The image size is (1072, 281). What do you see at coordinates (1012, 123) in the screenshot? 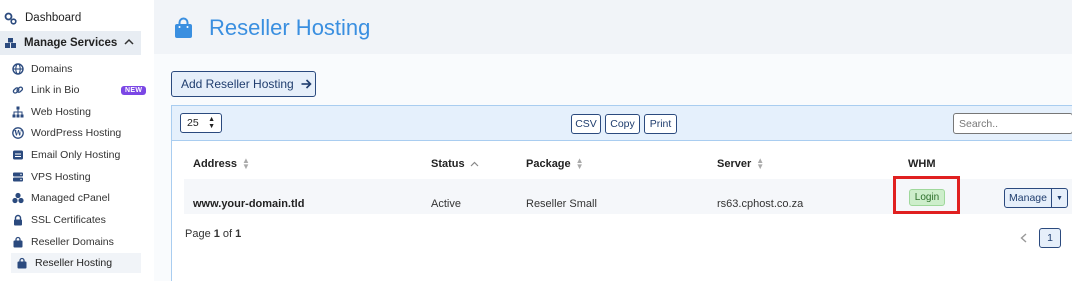
I see `search-input: Search..` at bounding box center [1012, 123].